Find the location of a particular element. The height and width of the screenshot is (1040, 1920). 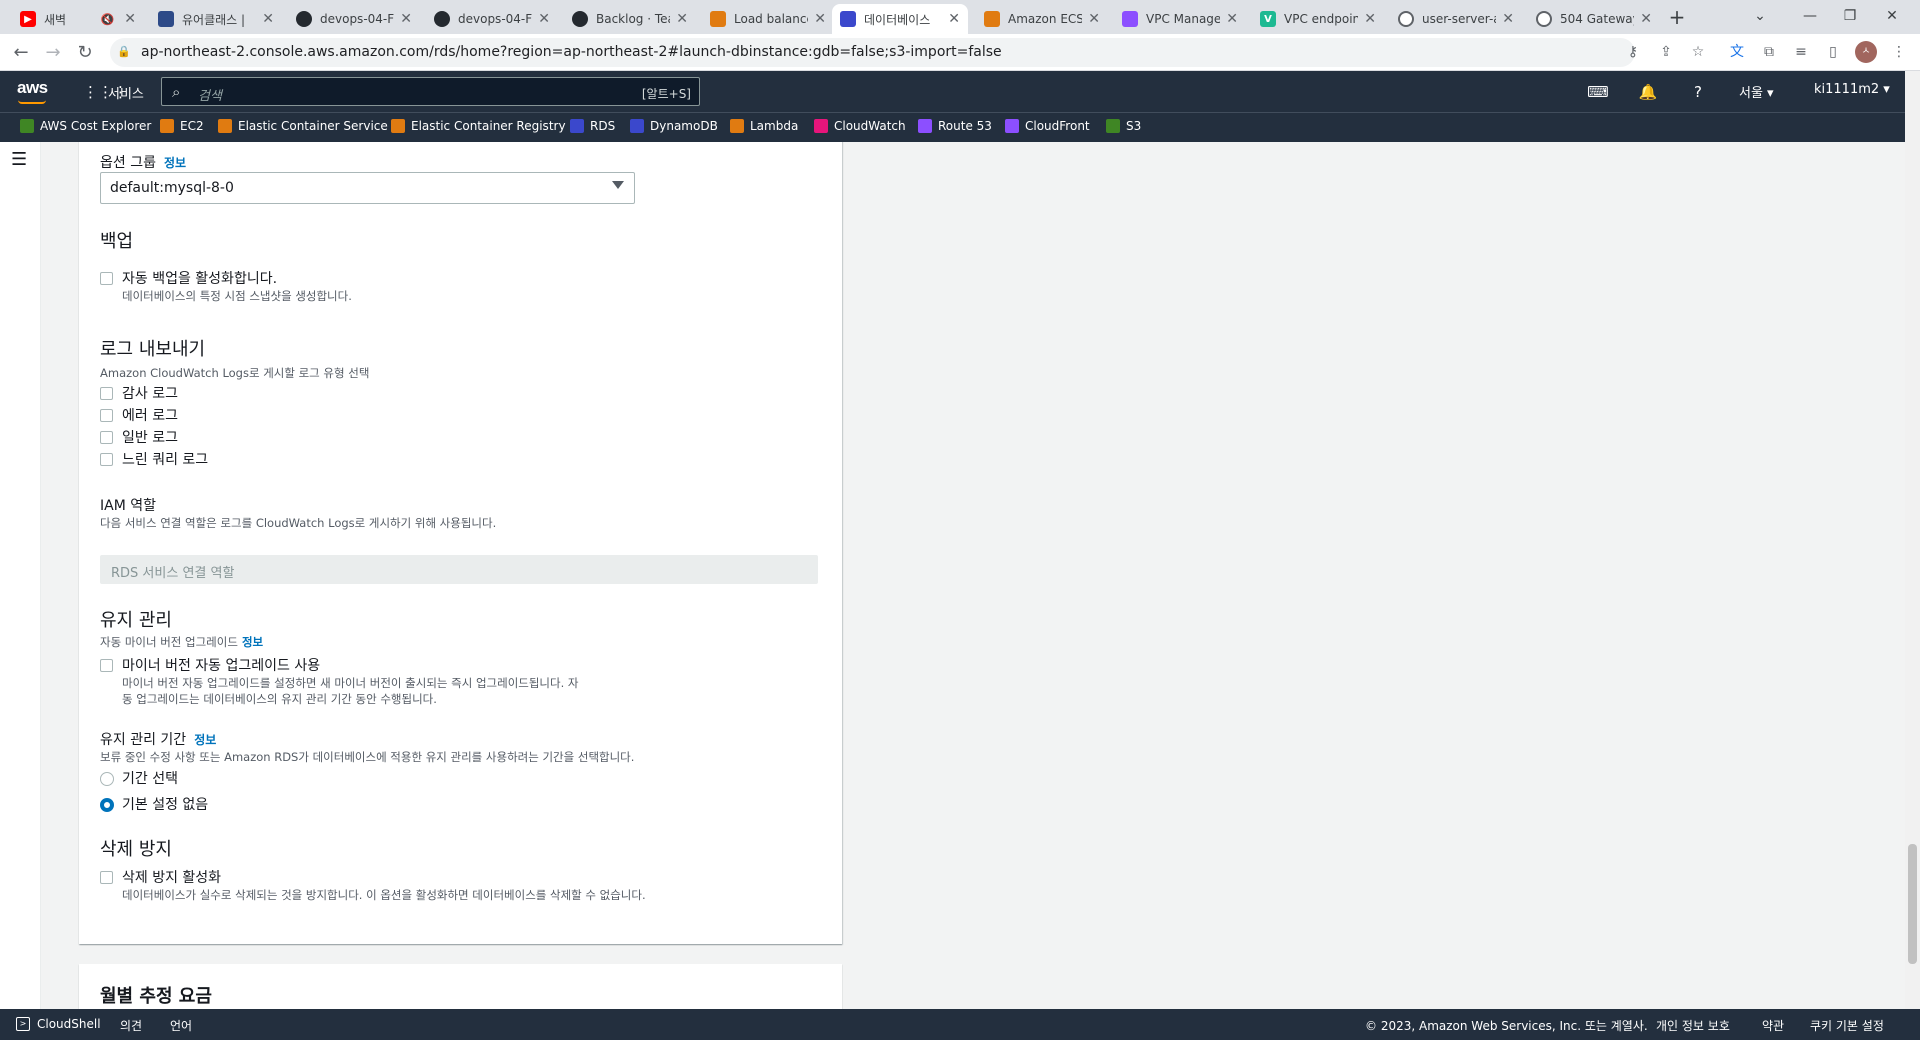

privacy-link: 개인 정보 보호 is located at coordinates (1693, 1025).